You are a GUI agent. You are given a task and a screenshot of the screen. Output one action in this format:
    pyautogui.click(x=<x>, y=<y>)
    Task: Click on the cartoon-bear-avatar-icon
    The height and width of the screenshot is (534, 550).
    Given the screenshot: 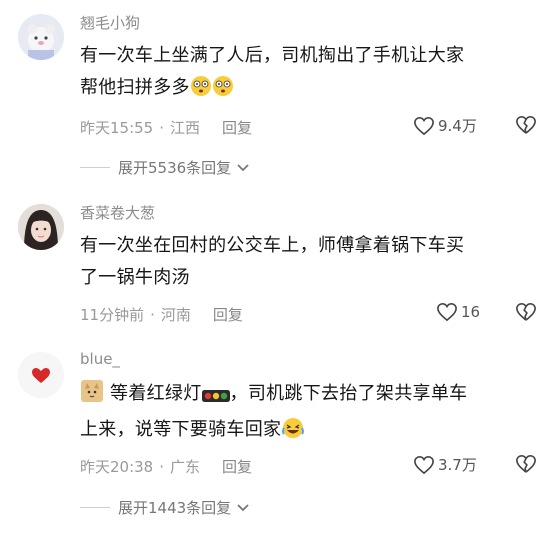 What is the action you would take?
    pyautogui.click(x=41, y=37)
    